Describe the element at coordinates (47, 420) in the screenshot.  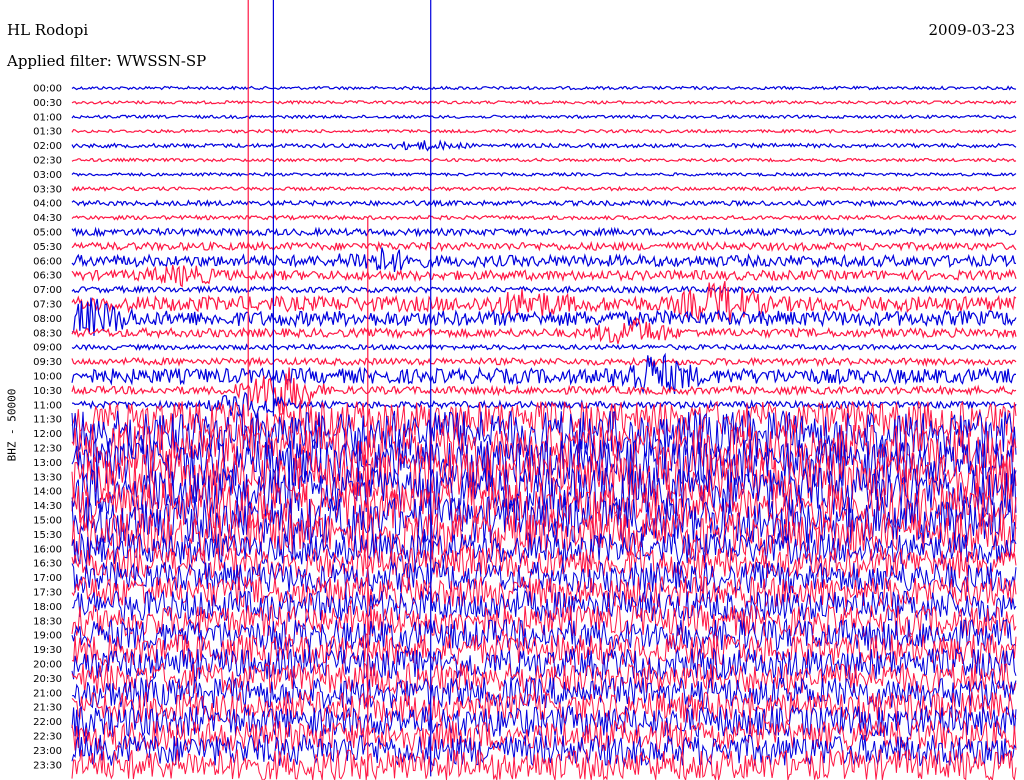
I see `row-label: 11:30` at that location.